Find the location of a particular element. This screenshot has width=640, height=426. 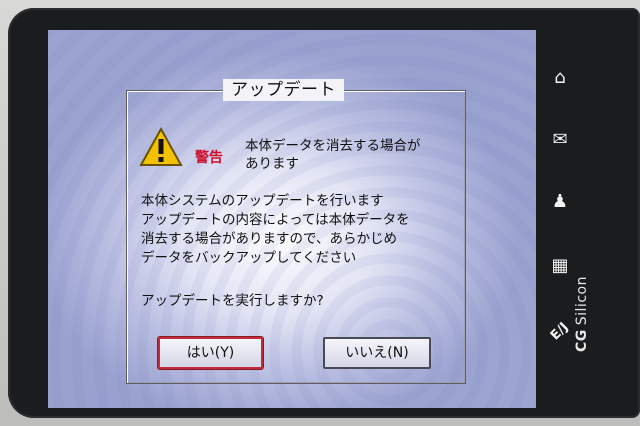

message-line: 本体システムのアップデートを行います is located at coordinates (262, 201).